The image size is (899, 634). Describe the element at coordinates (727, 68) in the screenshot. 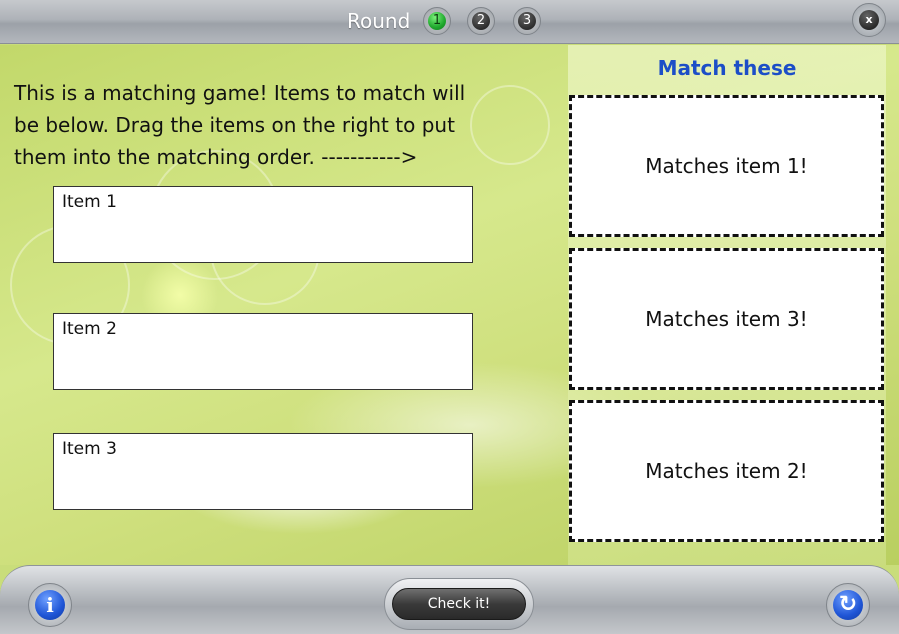

I see `match-panel-title: Match these` at that location.